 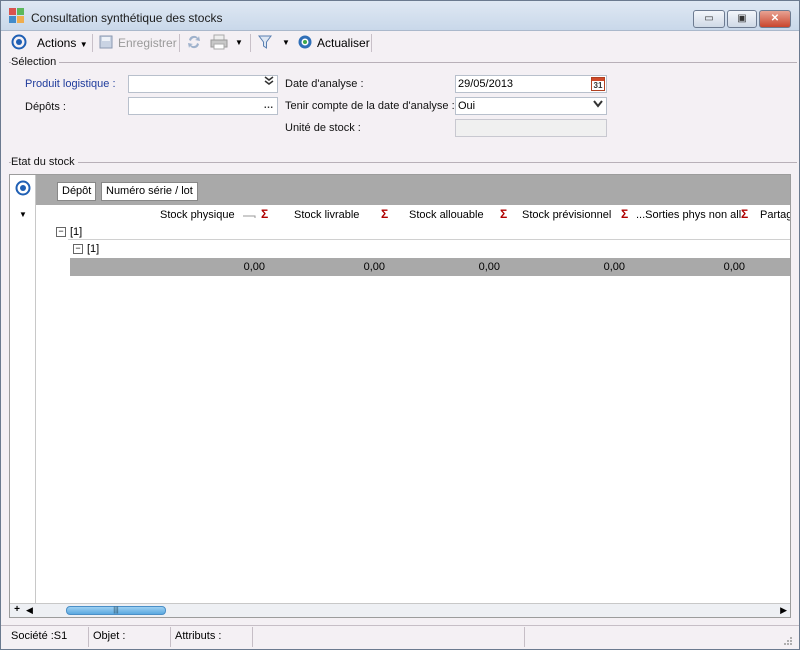 I want to click on tenir-select: Oui, so click(x=531, y=106).